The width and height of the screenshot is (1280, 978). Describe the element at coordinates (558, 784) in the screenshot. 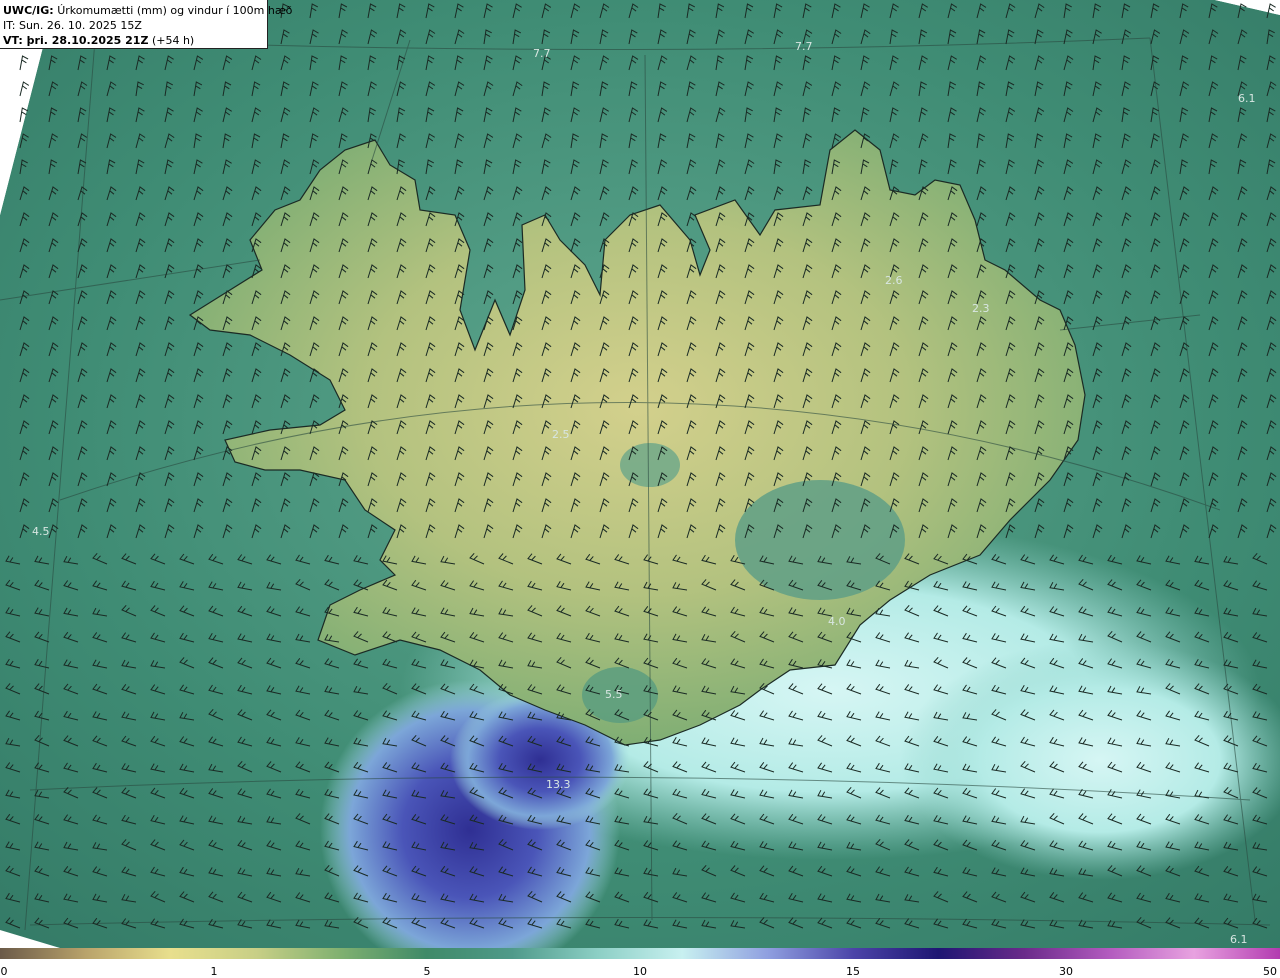

I see `map-value-label: 13.3` at that location.